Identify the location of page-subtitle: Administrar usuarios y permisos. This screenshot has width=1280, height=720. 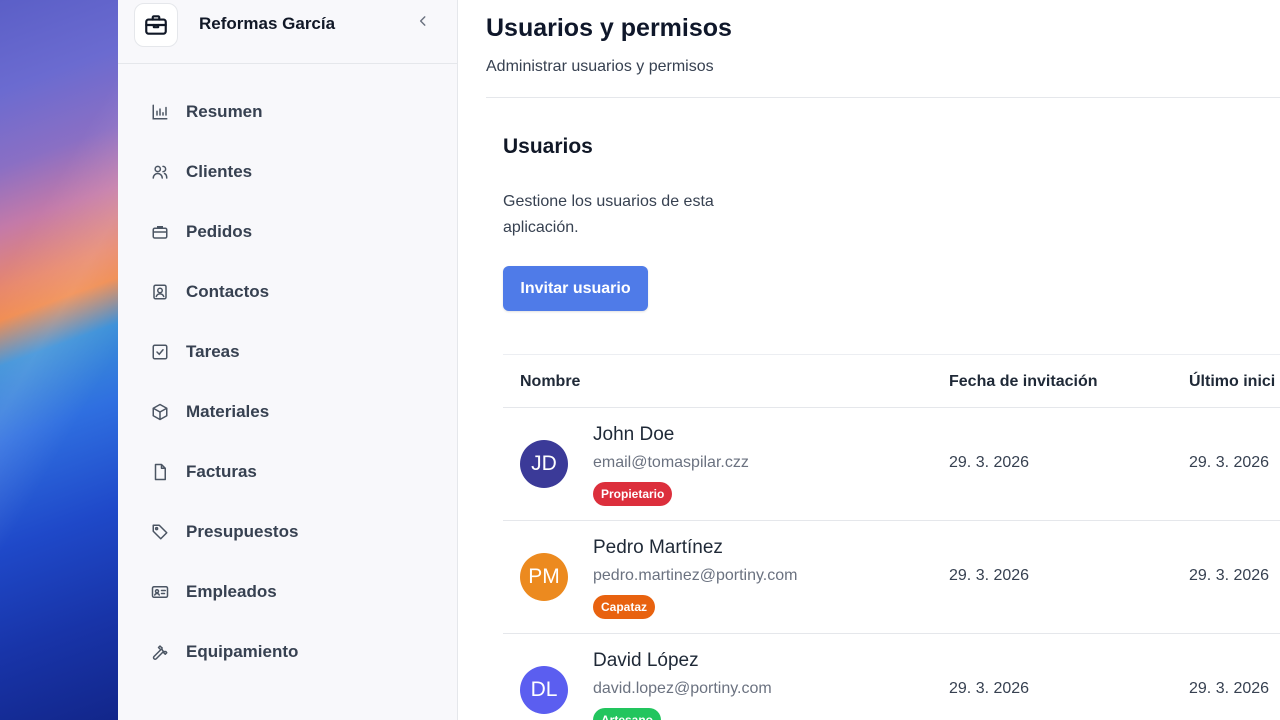
(600, 66).